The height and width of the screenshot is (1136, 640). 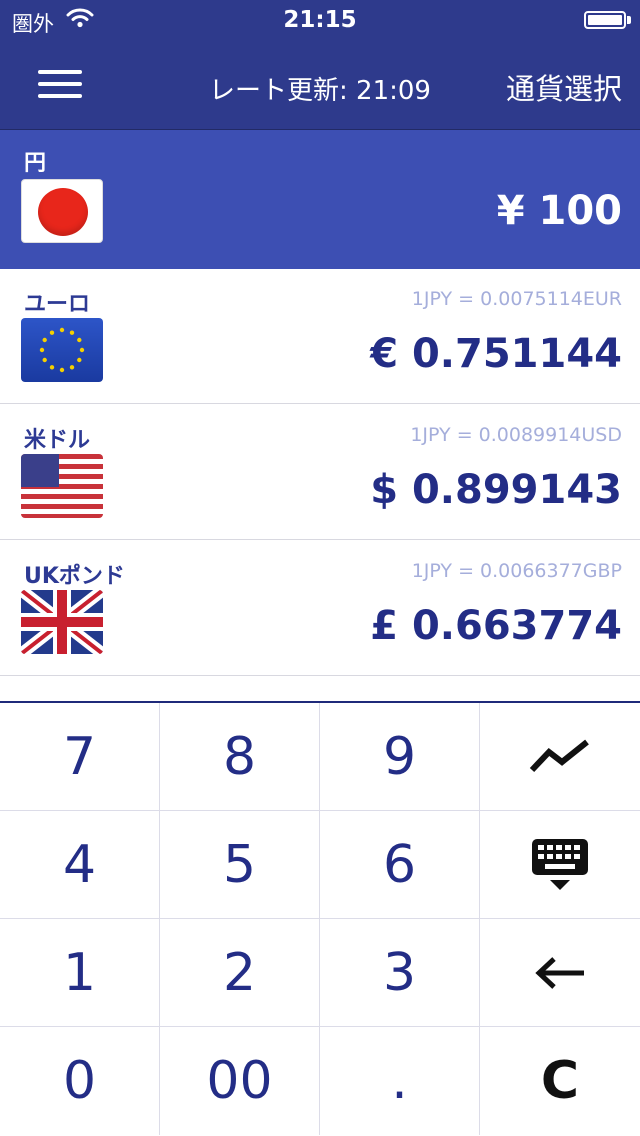 What do you see at coordinates (564, 87) in the screenshot?
I see `currency-select-button: 通貨選択` at bounding box center [564, 87].